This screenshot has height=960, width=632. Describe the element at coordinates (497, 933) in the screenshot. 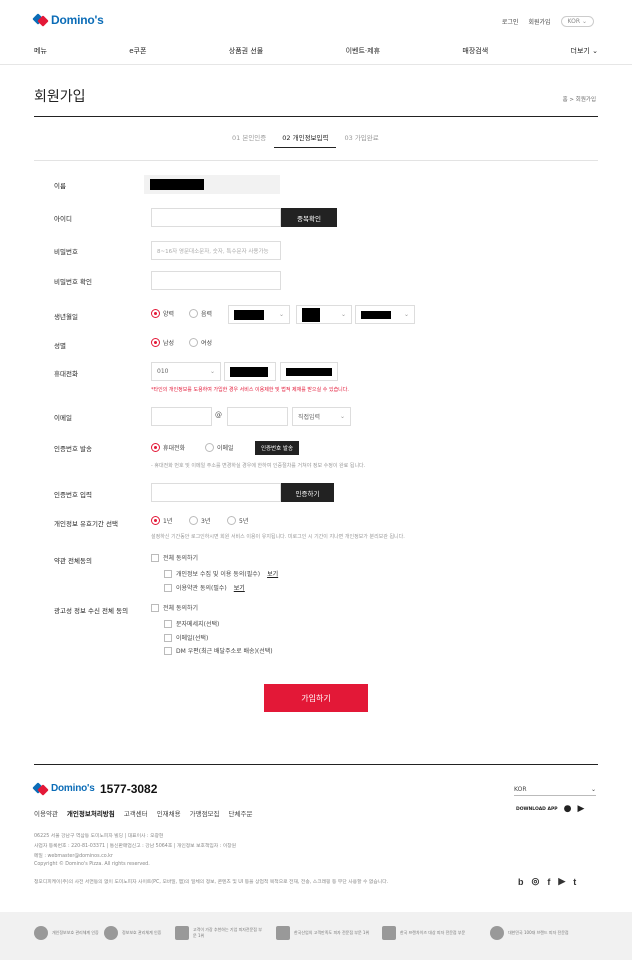

I see `brand-award-icon` at that location.